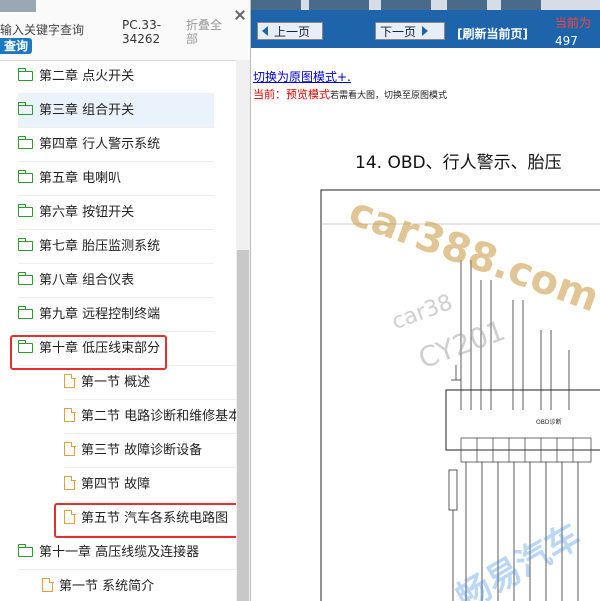 The image size is (600, 601). I want to click on query-button: 查询, so click(16, 46).